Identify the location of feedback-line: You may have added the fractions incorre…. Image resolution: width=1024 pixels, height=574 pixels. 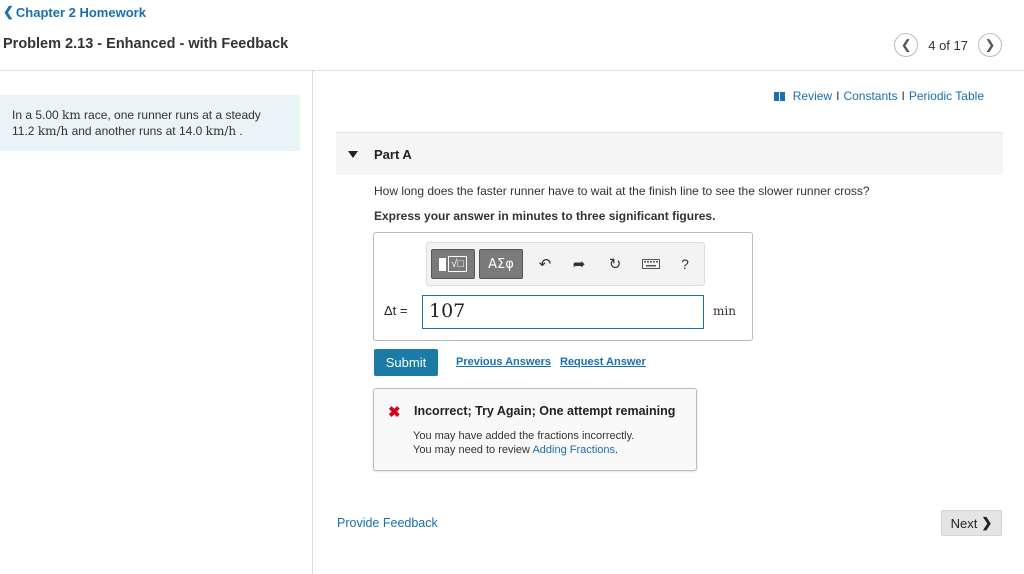
(524, 436).